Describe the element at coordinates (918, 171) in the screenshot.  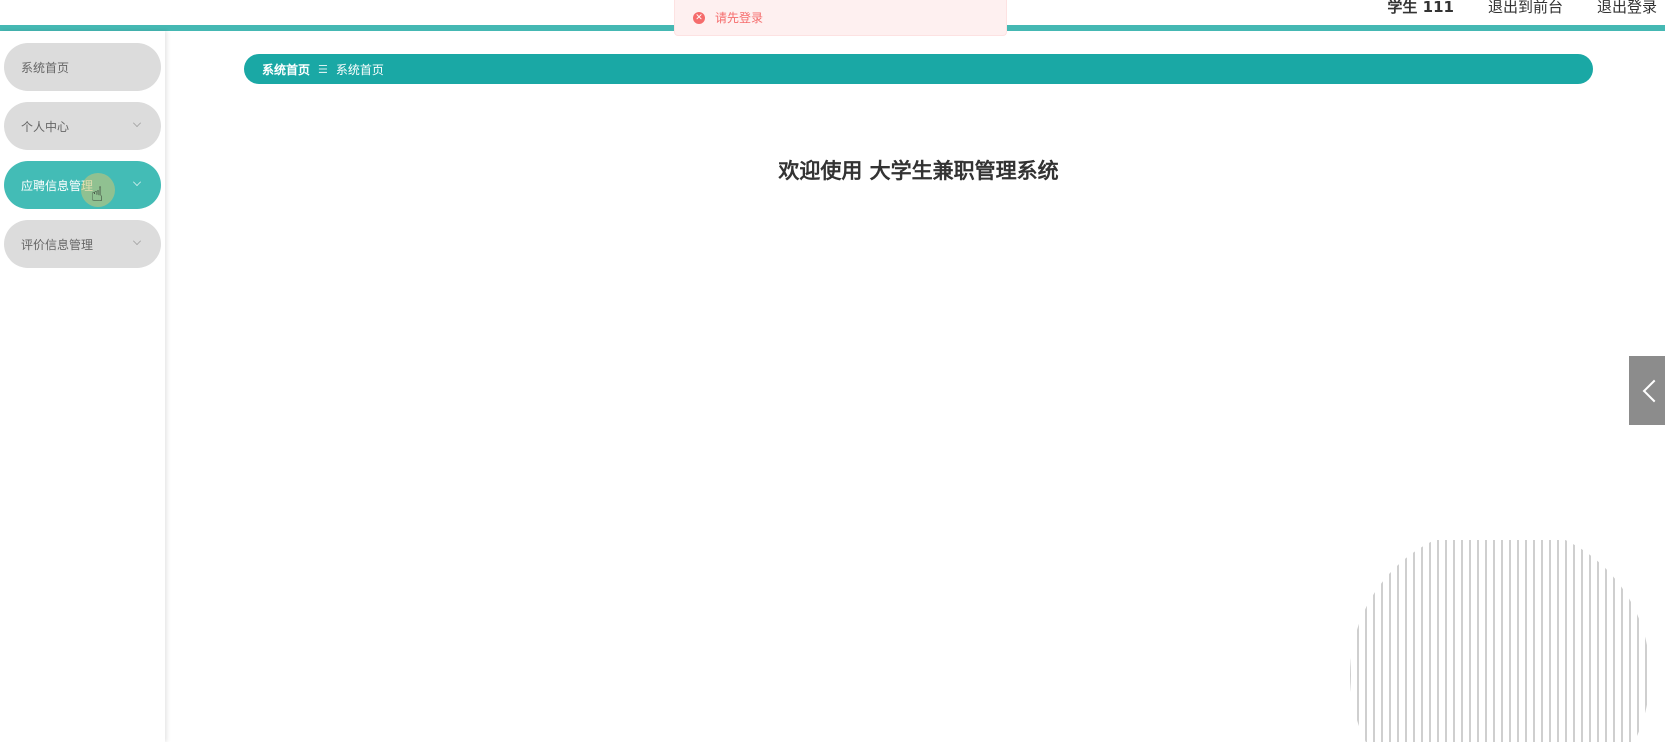
I see `welcome-title: 欢迎使用 大学生兼职管理系统` at that location.